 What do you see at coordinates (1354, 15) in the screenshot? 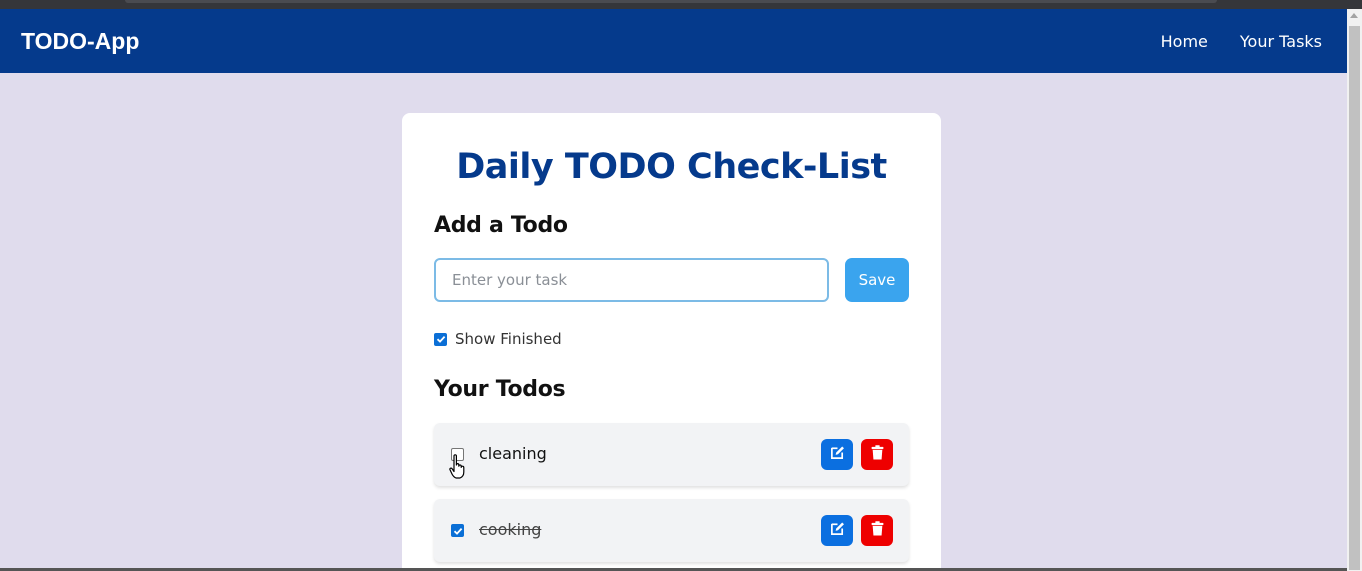
I see `scroll-up-icon` at bounding box center [1354, 15].